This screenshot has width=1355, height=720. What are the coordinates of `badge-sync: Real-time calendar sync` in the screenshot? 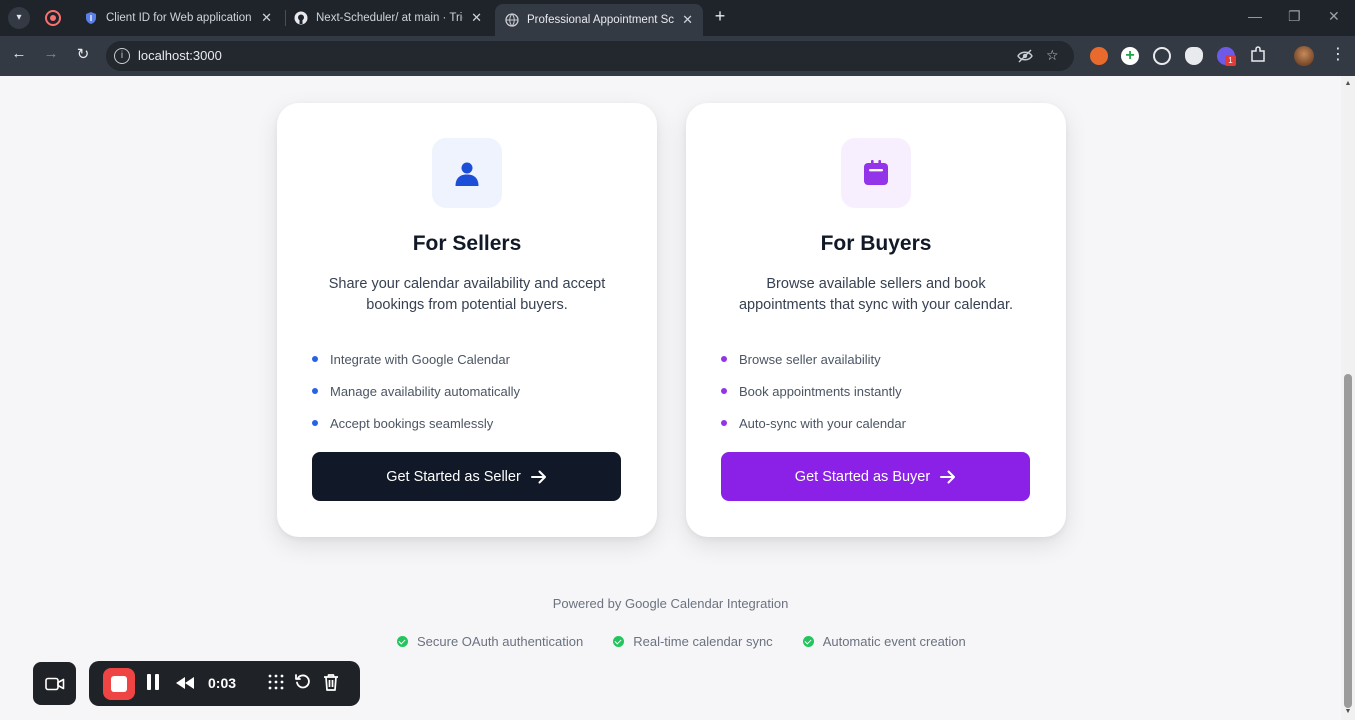 It's located at (693, 641).